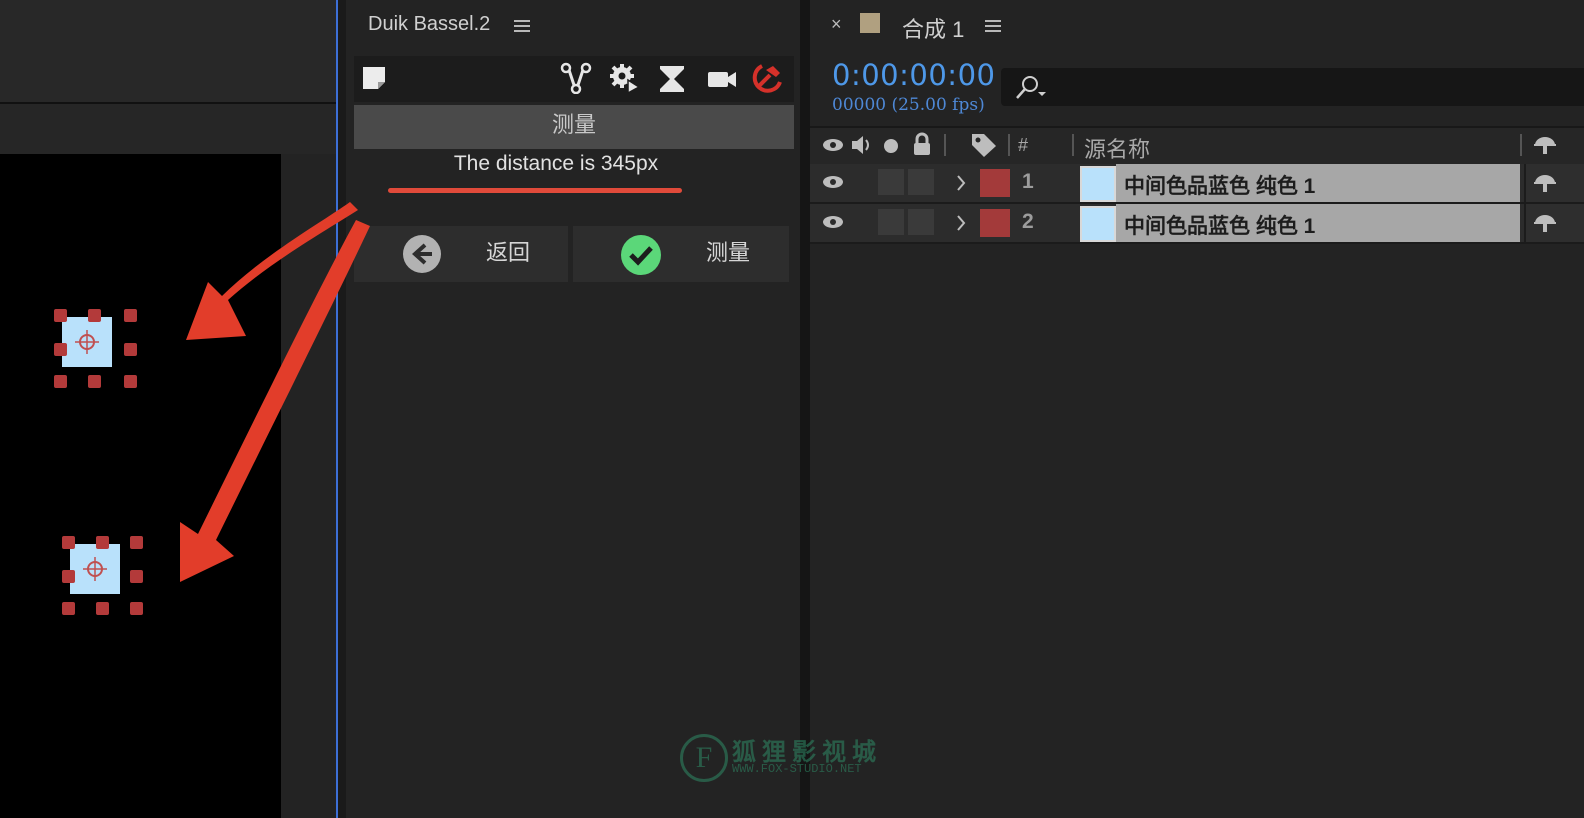 Image resolution: width=1584 pixels, height=818 pixels. Describe the element at coordinates (862, 145) in the screenshot. I see `audio-icon` at that location.